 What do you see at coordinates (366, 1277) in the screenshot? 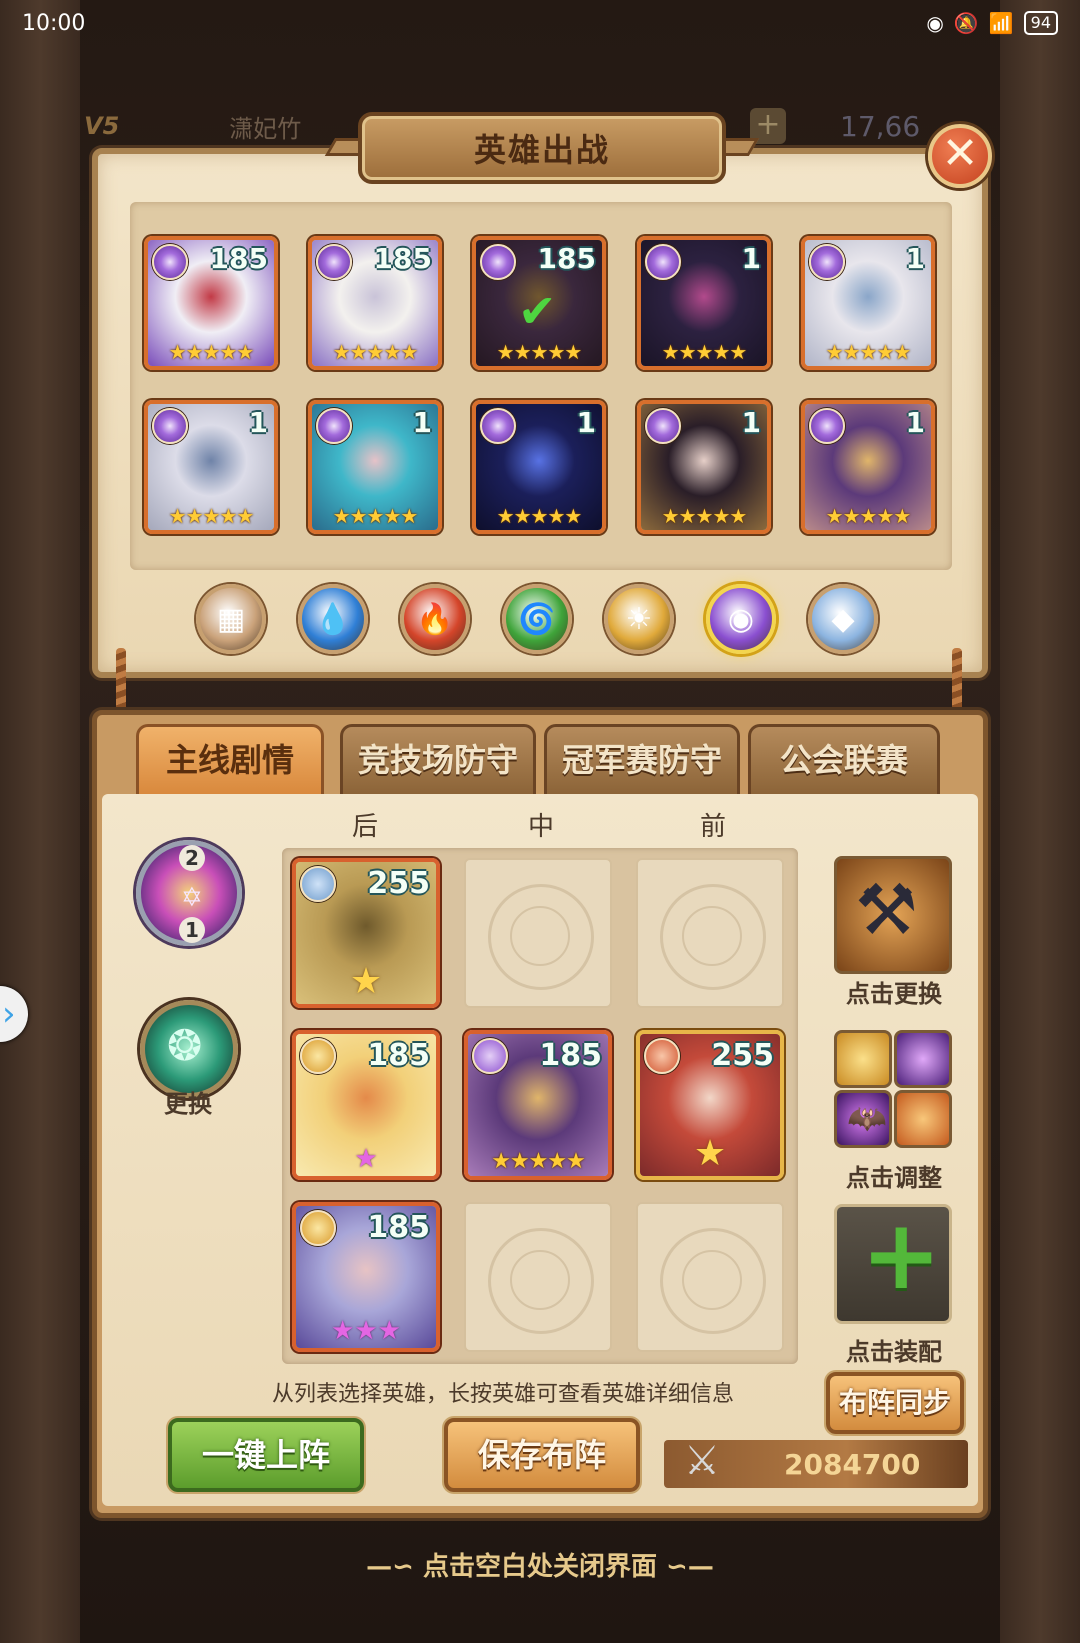
I see `formation-slot-back-3: 185 ★★★` at bounding box center [366, 1277].